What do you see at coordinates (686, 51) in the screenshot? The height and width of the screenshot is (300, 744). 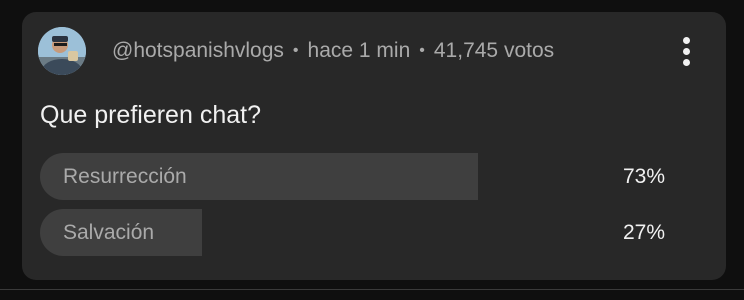 I see `more-vert-icon` at bounding box center [686, 51].